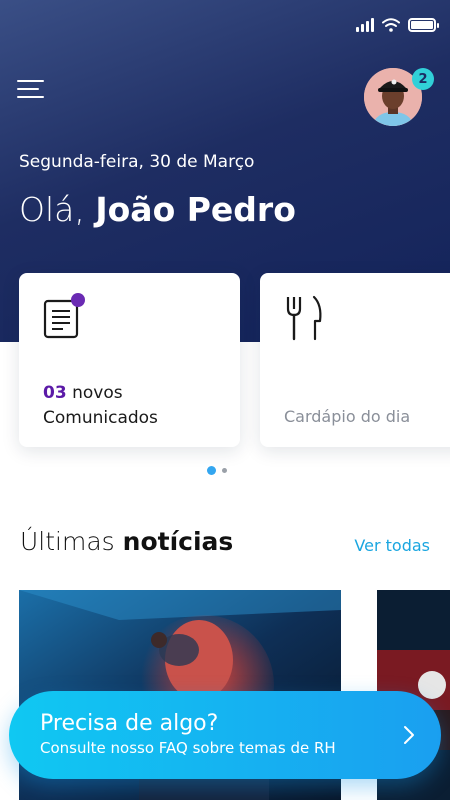  What do you see at coordinates (195, 209) in the screenshot?
I see `user-name: João Pedro` at bounding box center [195, 209].